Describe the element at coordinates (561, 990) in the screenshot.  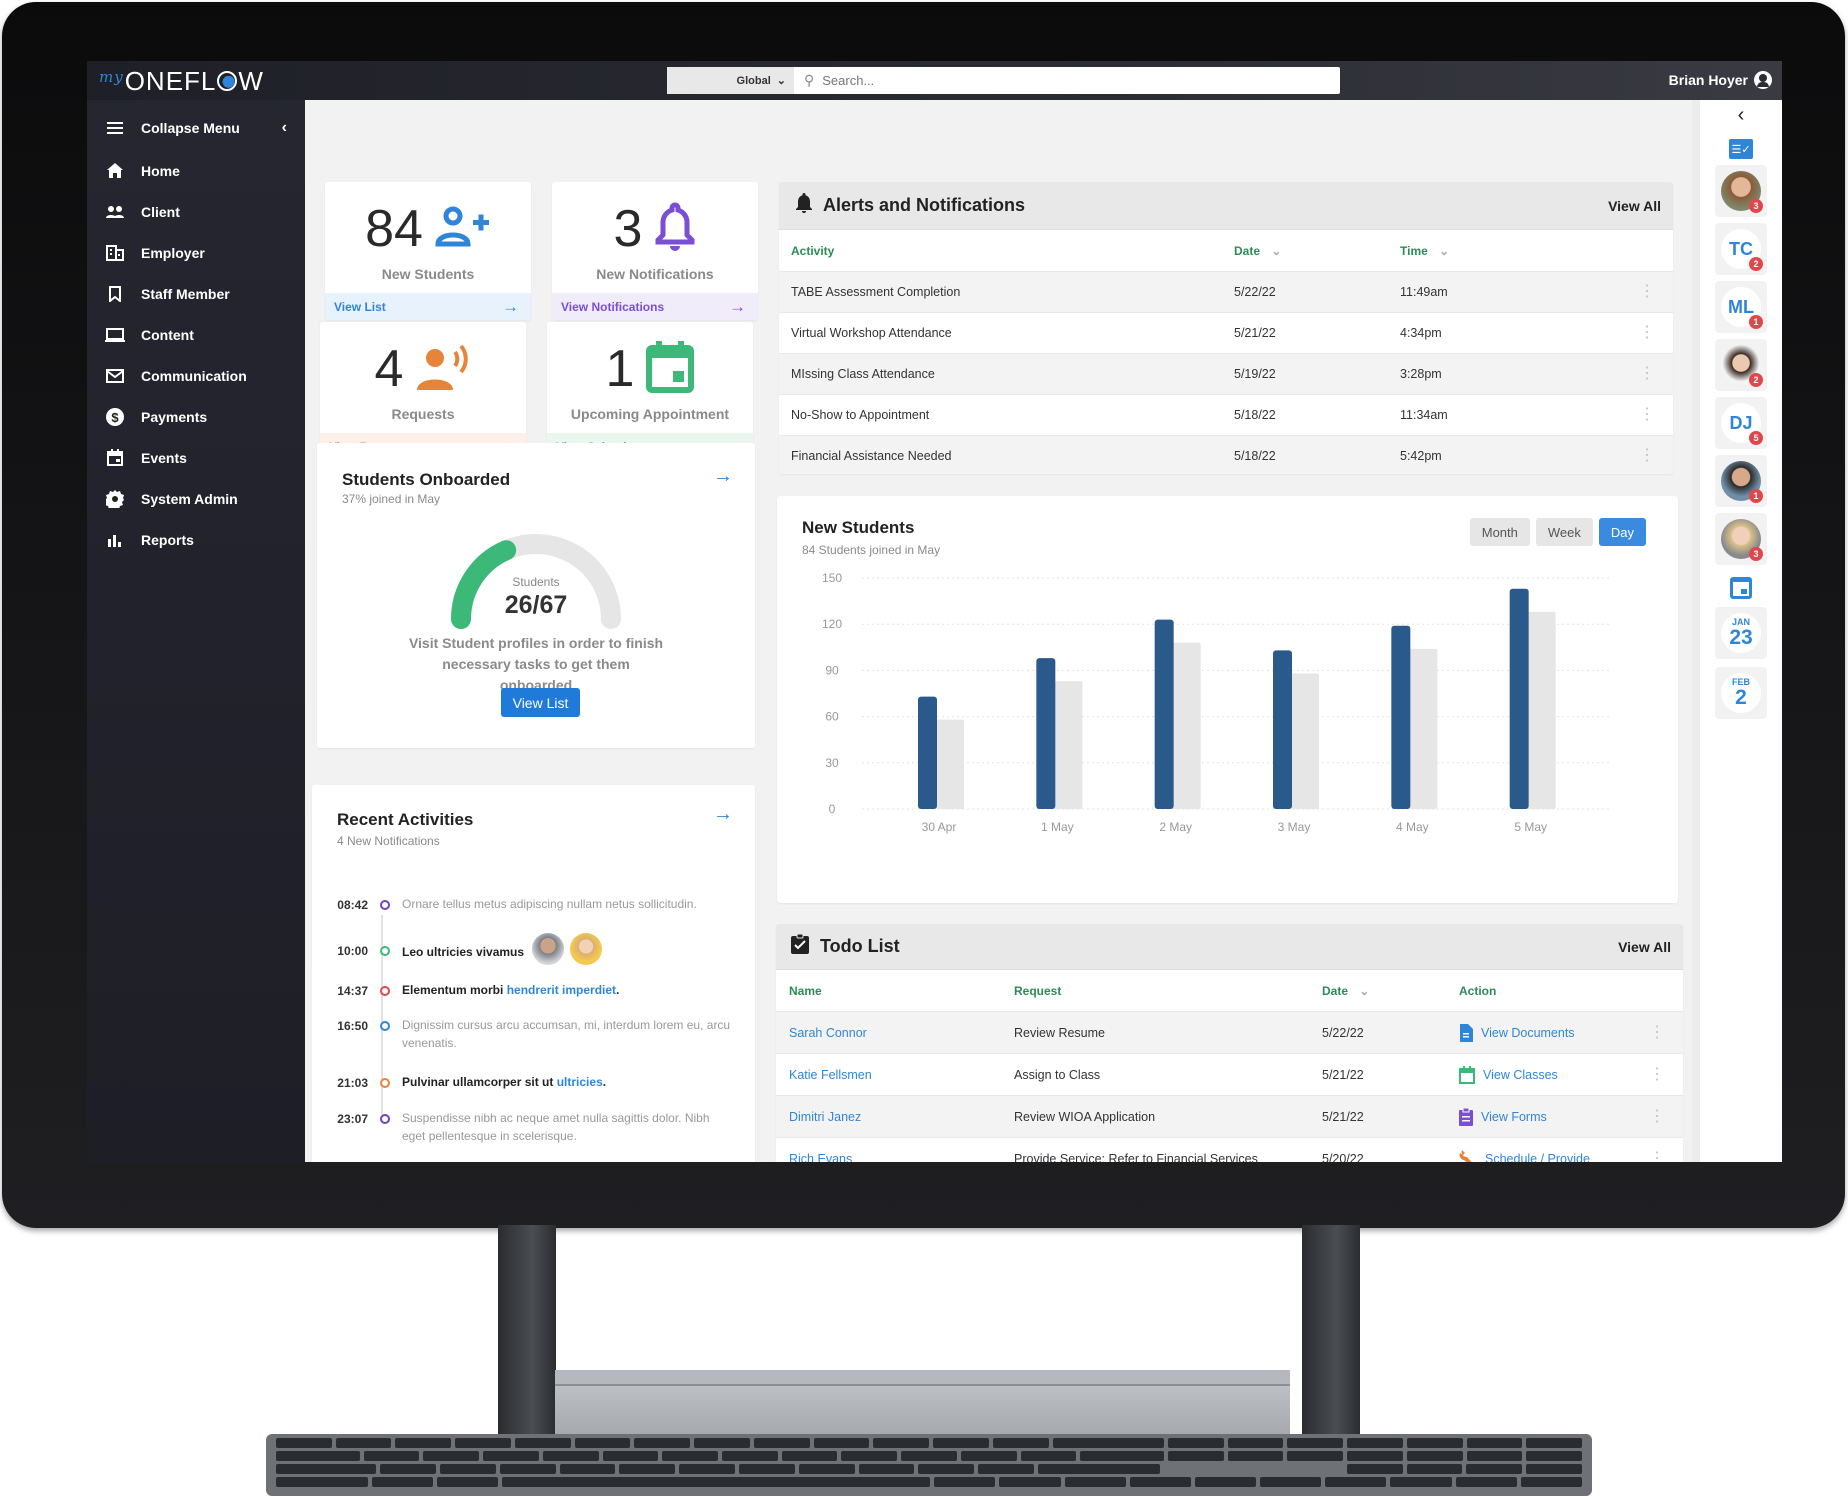
I see `activity-link: hendrerit imperdiet` at that location.